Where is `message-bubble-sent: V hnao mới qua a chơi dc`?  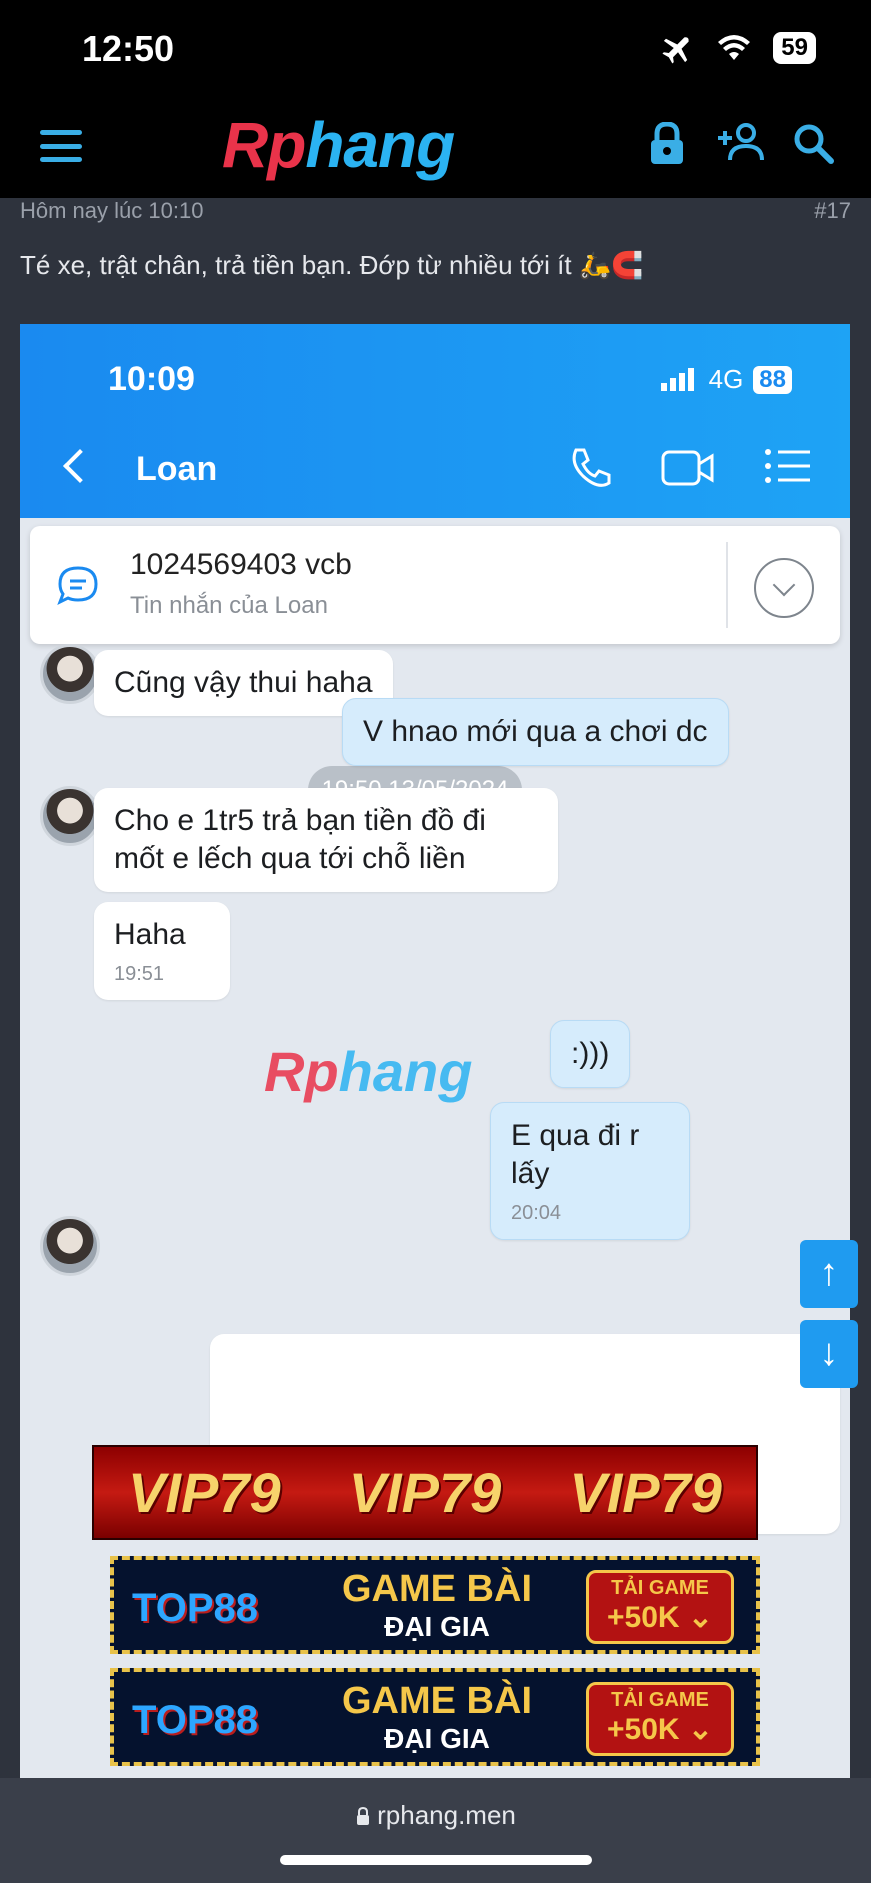
message-bubble-sent: V hnao mới qua a chơi dc is located at coordinates (535, 732).